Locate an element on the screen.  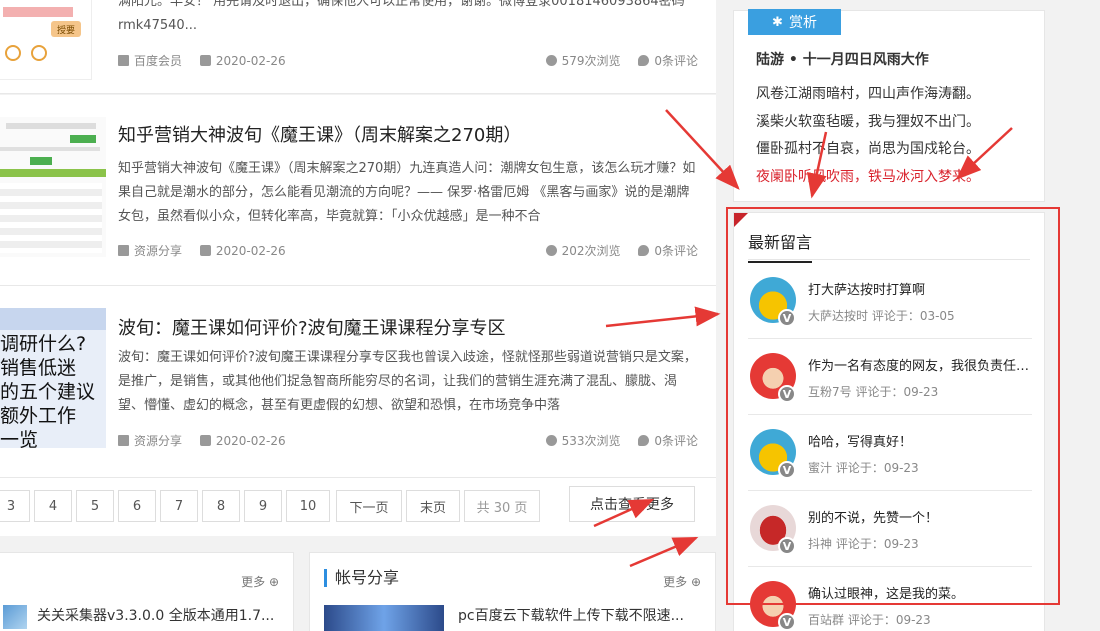
thumb-line: 一览 is located at coordinates (19, 438).